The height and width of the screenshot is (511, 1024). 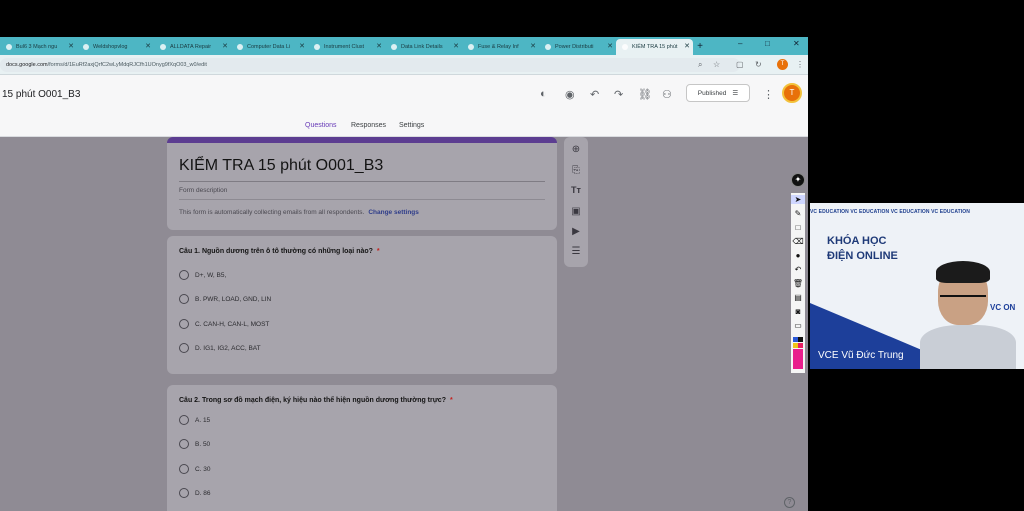 What do you see at coordinates (281, 166) in the screenshot?
I see `form-title: KIỂM TRA 15 phút O001_B3` at bounding box center [281, 166].